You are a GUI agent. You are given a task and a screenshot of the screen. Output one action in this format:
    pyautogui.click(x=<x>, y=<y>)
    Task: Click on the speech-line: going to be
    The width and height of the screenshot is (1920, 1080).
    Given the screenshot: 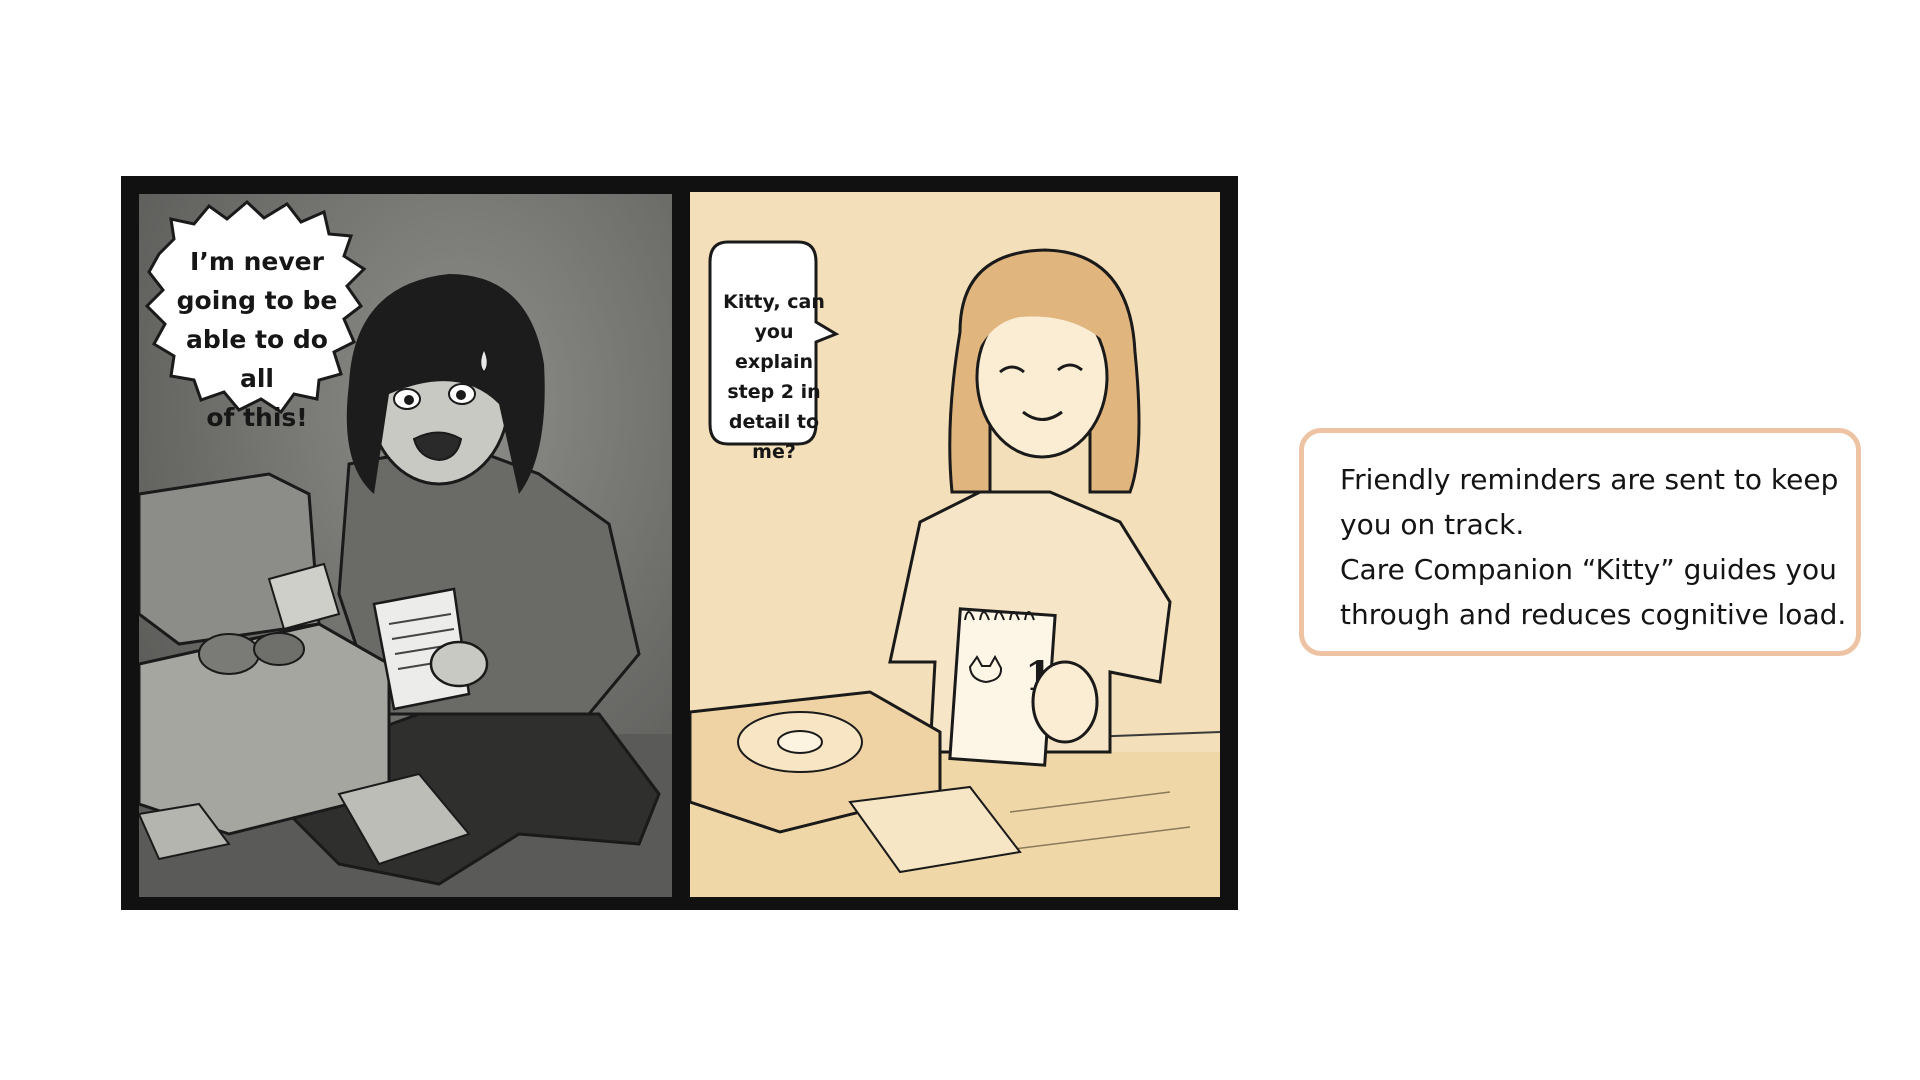 What is the action you would take?
    pyautogui.click(x=257, y=300)
    